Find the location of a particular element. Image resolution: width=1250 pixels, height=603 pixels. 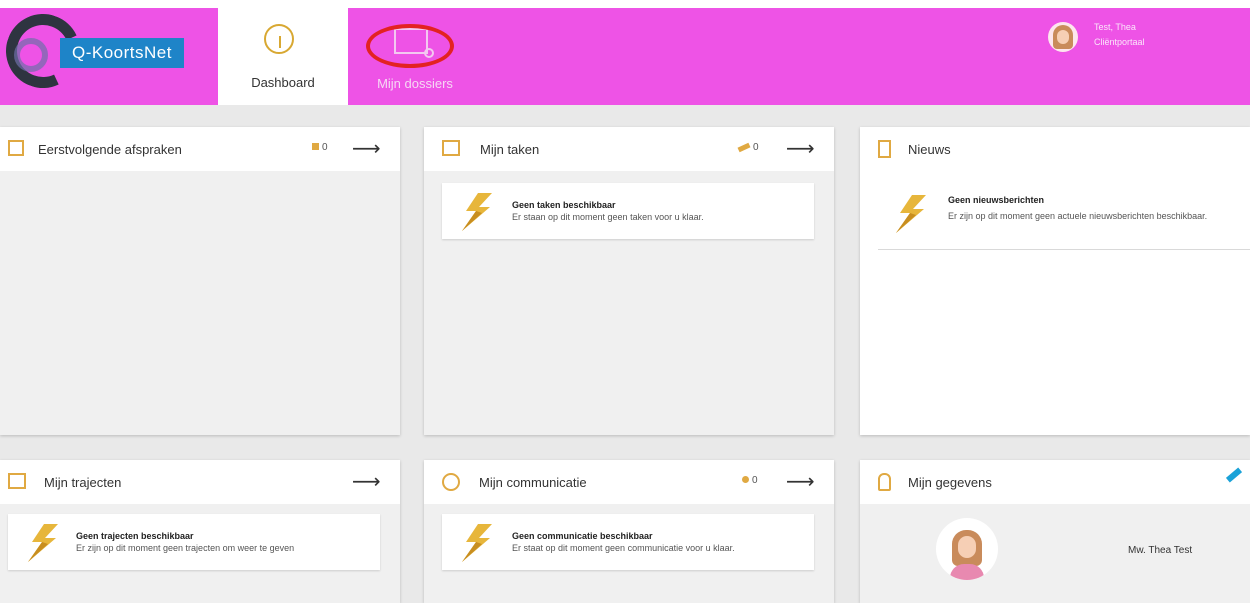

card-taken-title: Mijn taken is located at coordinates (510, 149).